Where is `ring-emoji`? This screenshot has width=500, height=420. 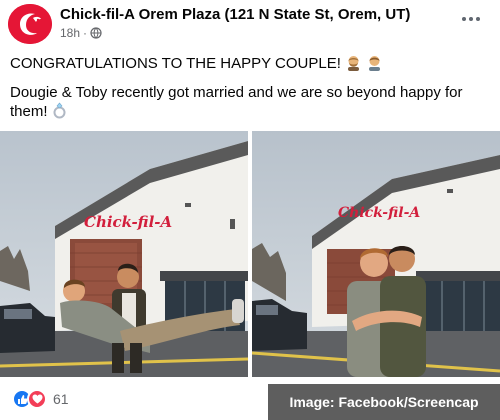 ring-emoji is located at coordinates (59, 110).